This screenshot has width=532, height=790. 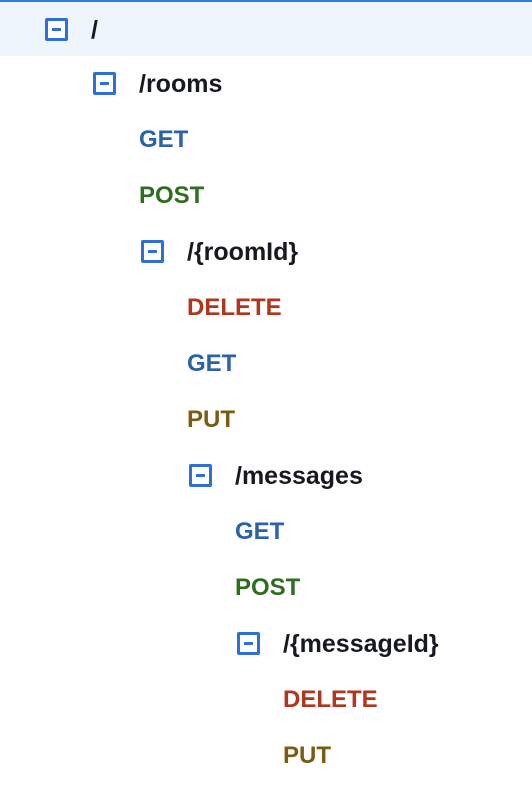 What do you see at coordinates (266, 84) in the screenshot?
I see `resource-row: /rooms` at bounding box center [266, 84].